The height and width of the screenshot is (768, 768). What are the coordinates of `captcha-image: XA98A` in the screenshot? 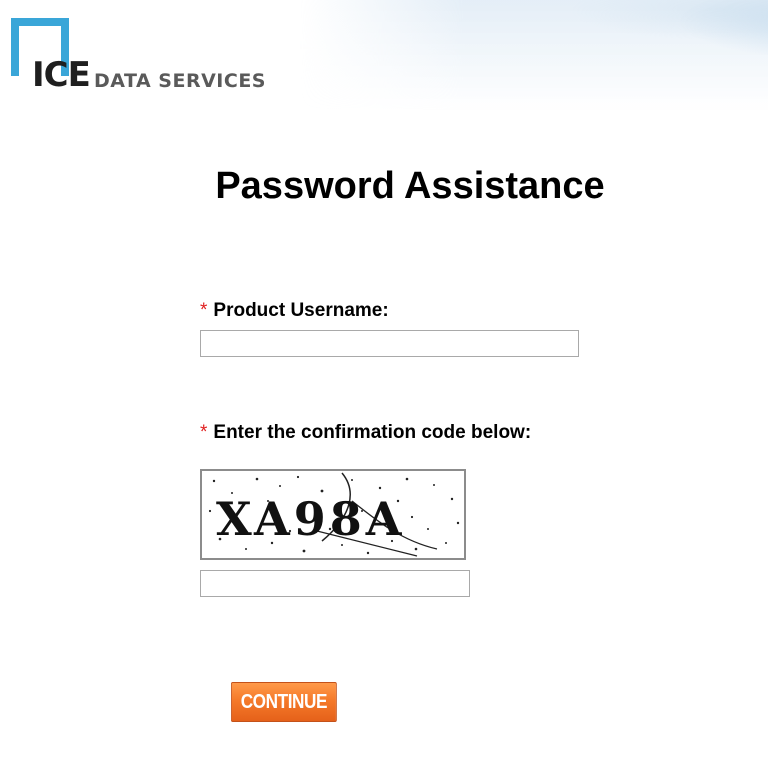 It's located at (333, 514).